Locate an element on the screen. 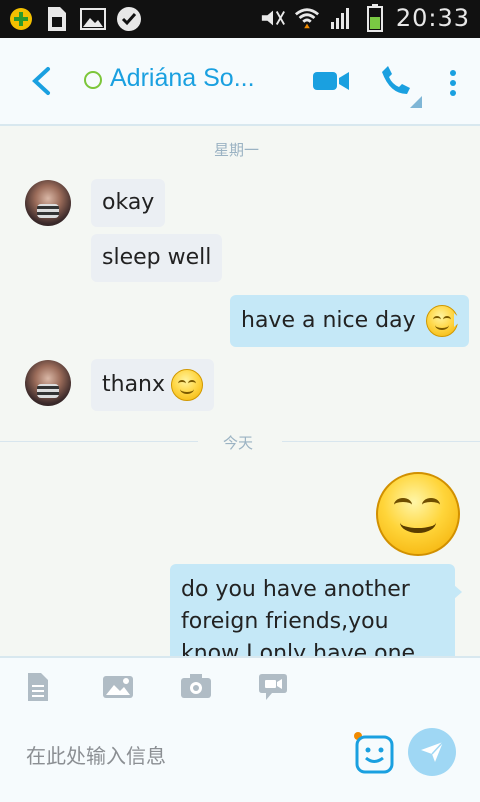 The image size is (480, 802). plus-circle-icon is located at coordinates (21, 19).